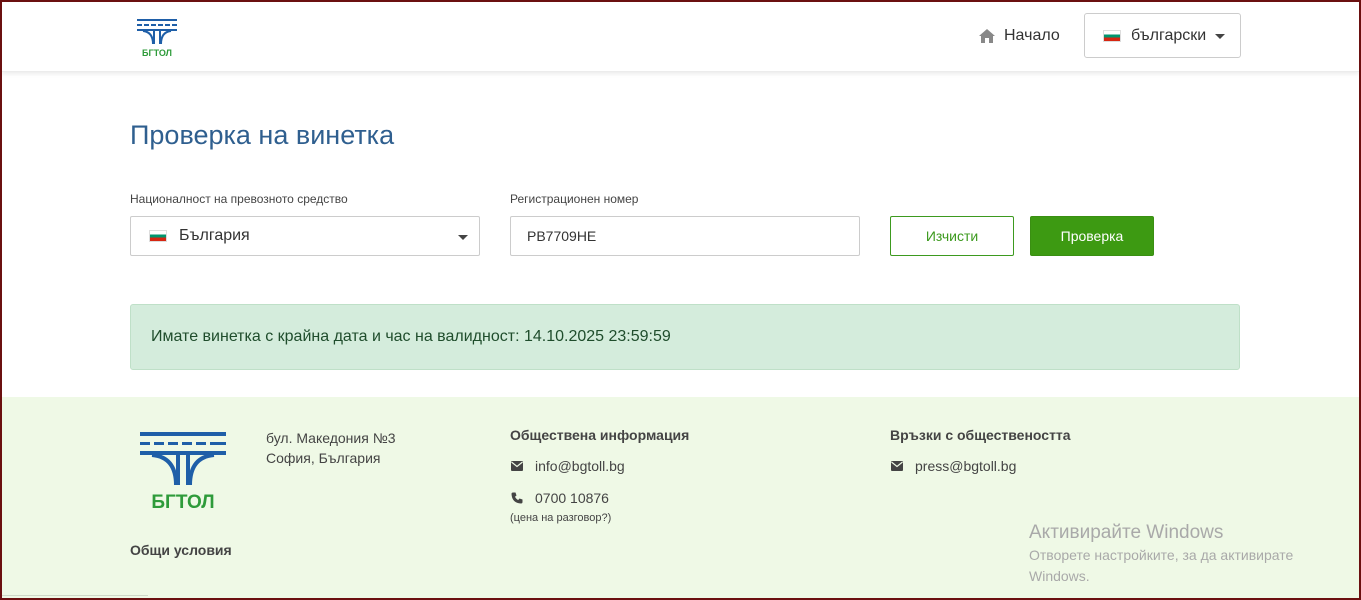  I want to click on public-info-email-text: info@bgtoll.bg, so click(580, 466).